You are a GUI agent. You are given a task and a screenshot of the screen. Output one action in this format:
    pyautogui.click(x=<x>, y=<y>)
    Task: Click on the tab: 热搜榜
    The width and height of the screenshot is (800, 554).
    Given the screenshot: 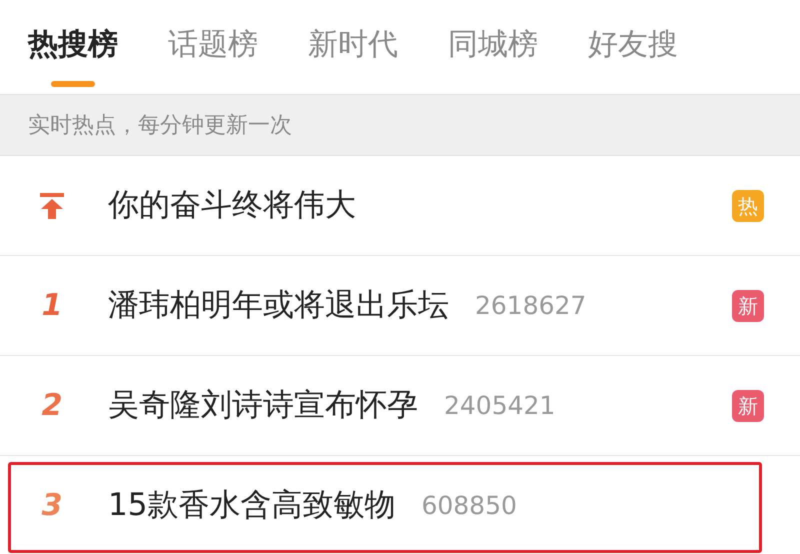 What is the action you would take?
    pyautogui.click(x=73, y=47)
    